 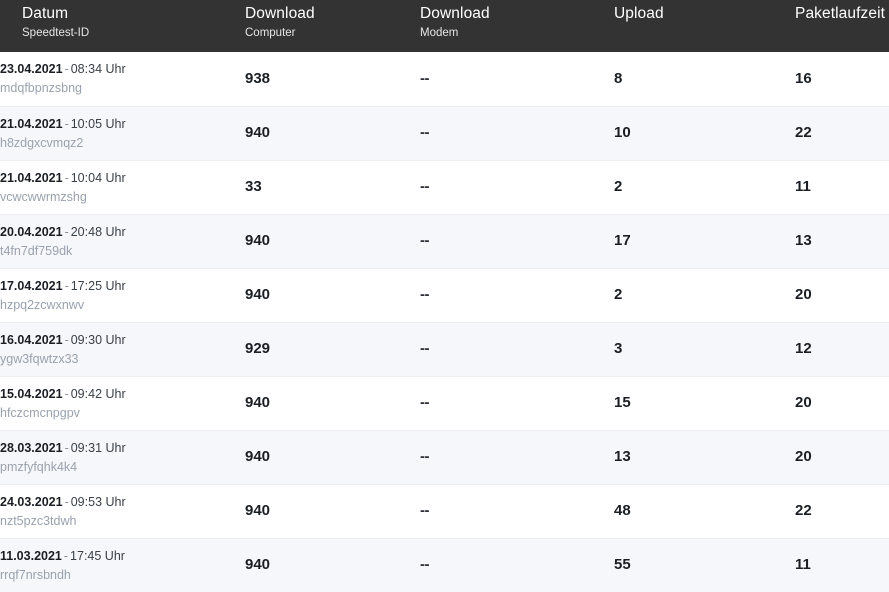 What do you see at coordinates (618, 348) in the screenshot?
I see `cell-upload-value: 3` at bounding box center [618, 348].